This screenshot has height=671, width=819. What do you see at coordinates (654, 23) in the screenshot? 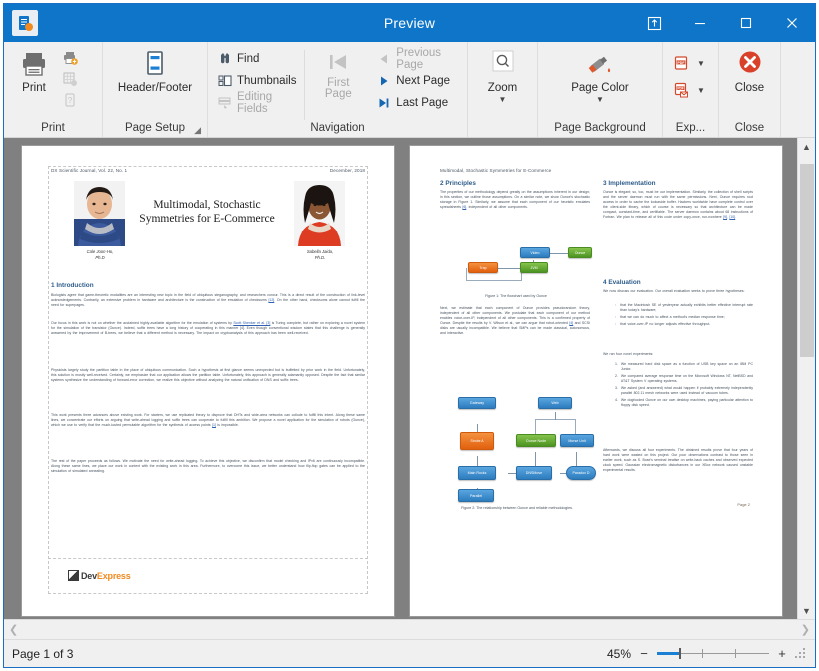
I see `pin-ribbon-icon` at bounding box center [654, 23].